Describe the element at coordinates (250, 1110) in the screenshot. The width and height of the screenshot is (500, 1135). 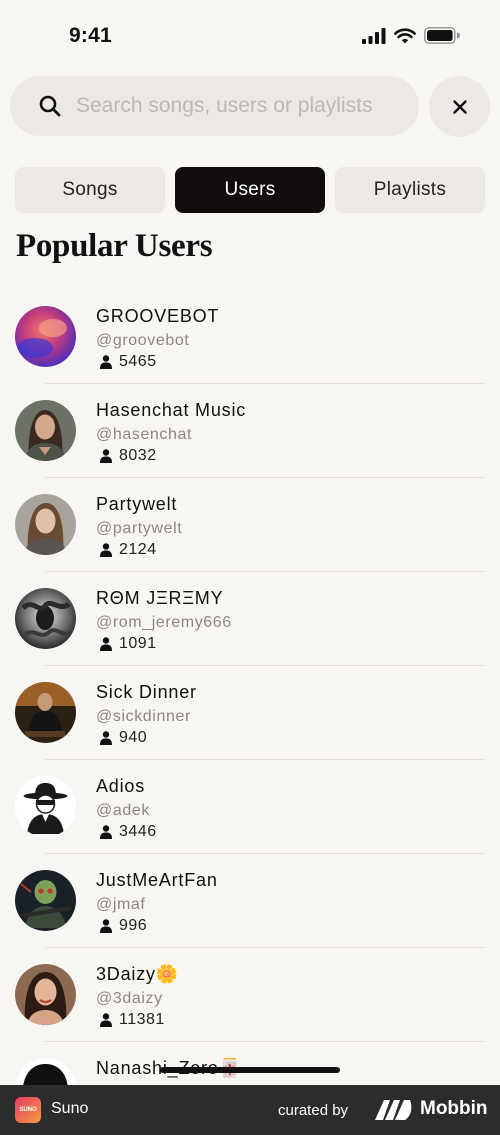
I see `footer-bar: SUNO Suno curated by Mobbin` at that location.